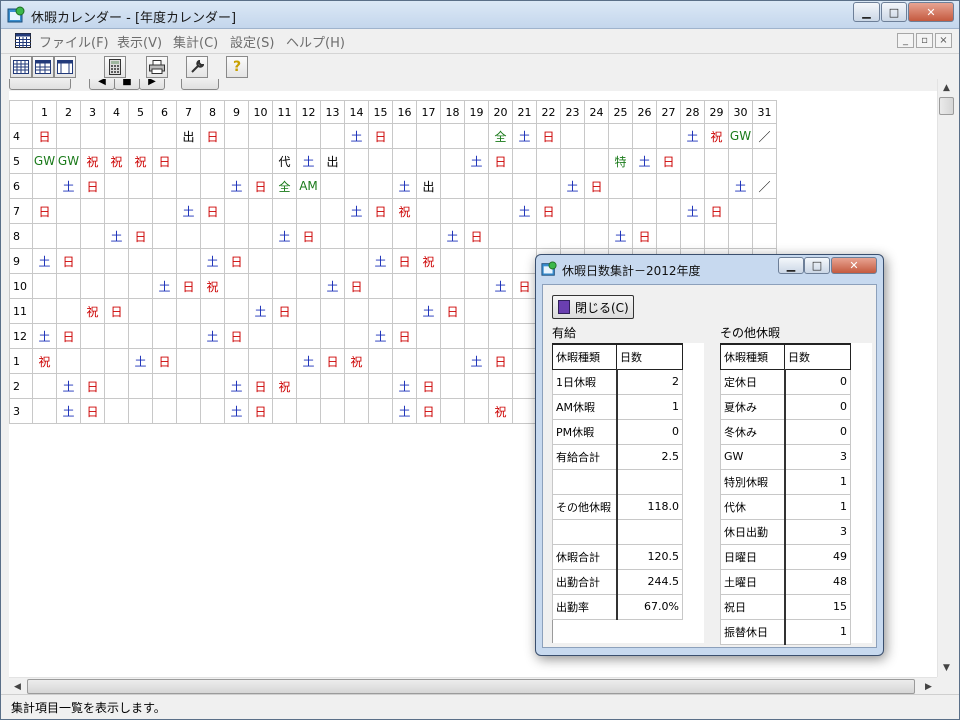  What do you see at coordinates (866, 12) in the screenshot?
I see `minimize-button: ▁` at bounding box center [866, 12].